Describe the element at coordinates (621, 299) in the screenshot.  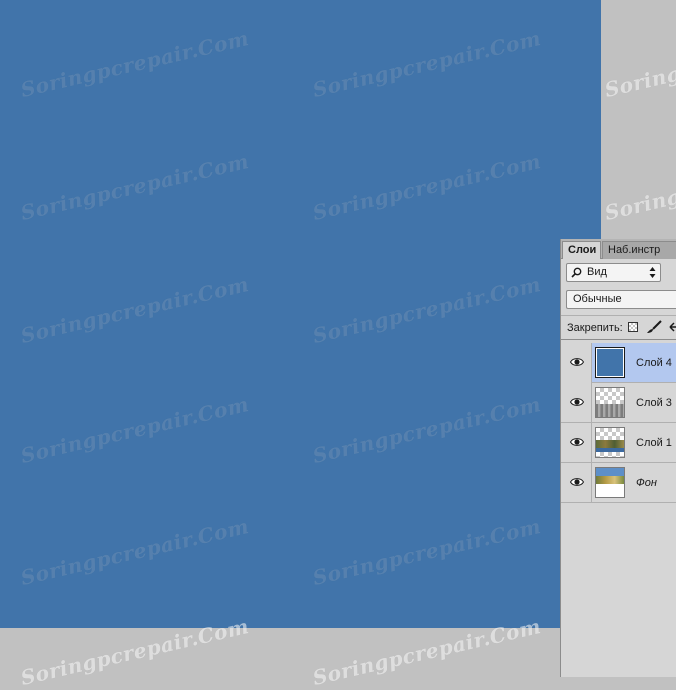
I see `blend-mode-select: Обычные` at that location.